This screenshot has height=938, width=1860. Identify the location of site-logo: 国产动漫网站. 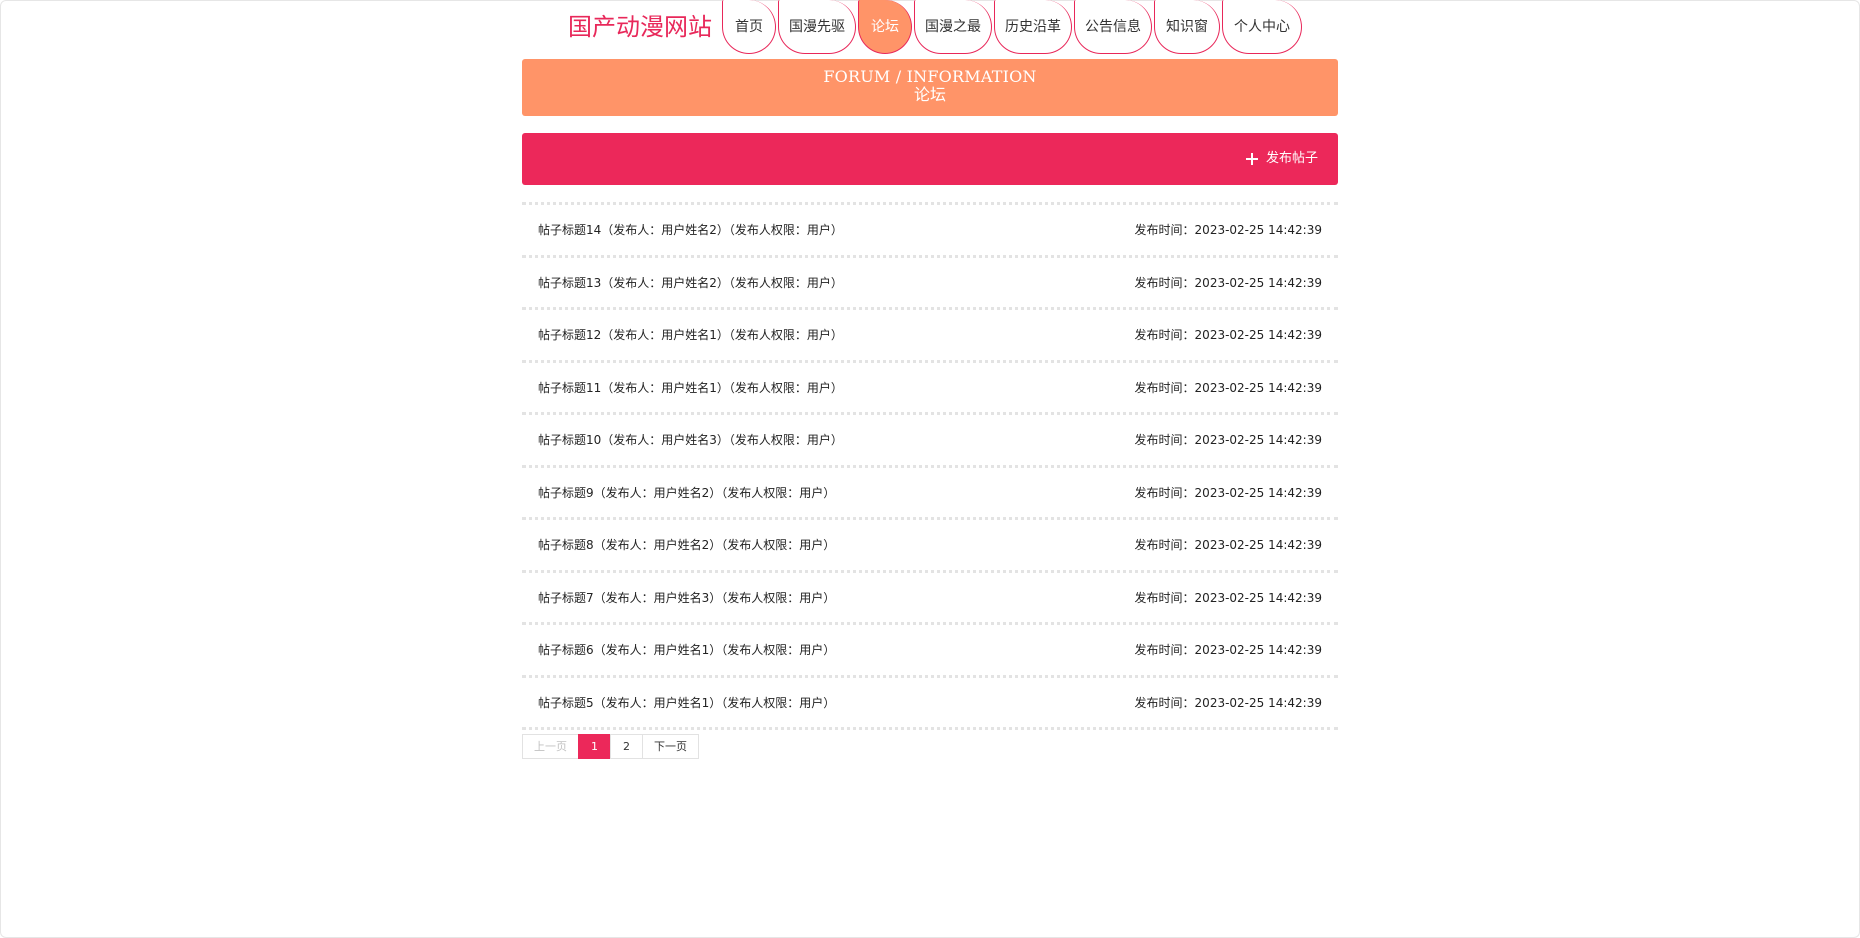
(640, 27).